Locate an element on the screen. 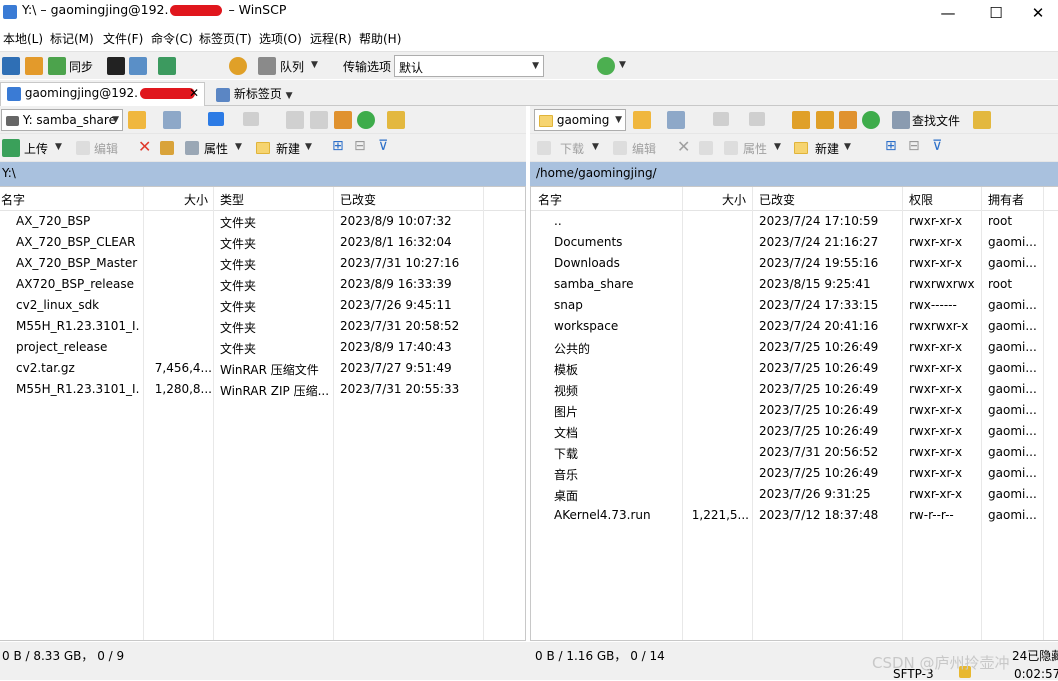 The height and width of the screenshot is (681, 1058). menu-help: 帮助(H) is located at coordinates (380, 38).